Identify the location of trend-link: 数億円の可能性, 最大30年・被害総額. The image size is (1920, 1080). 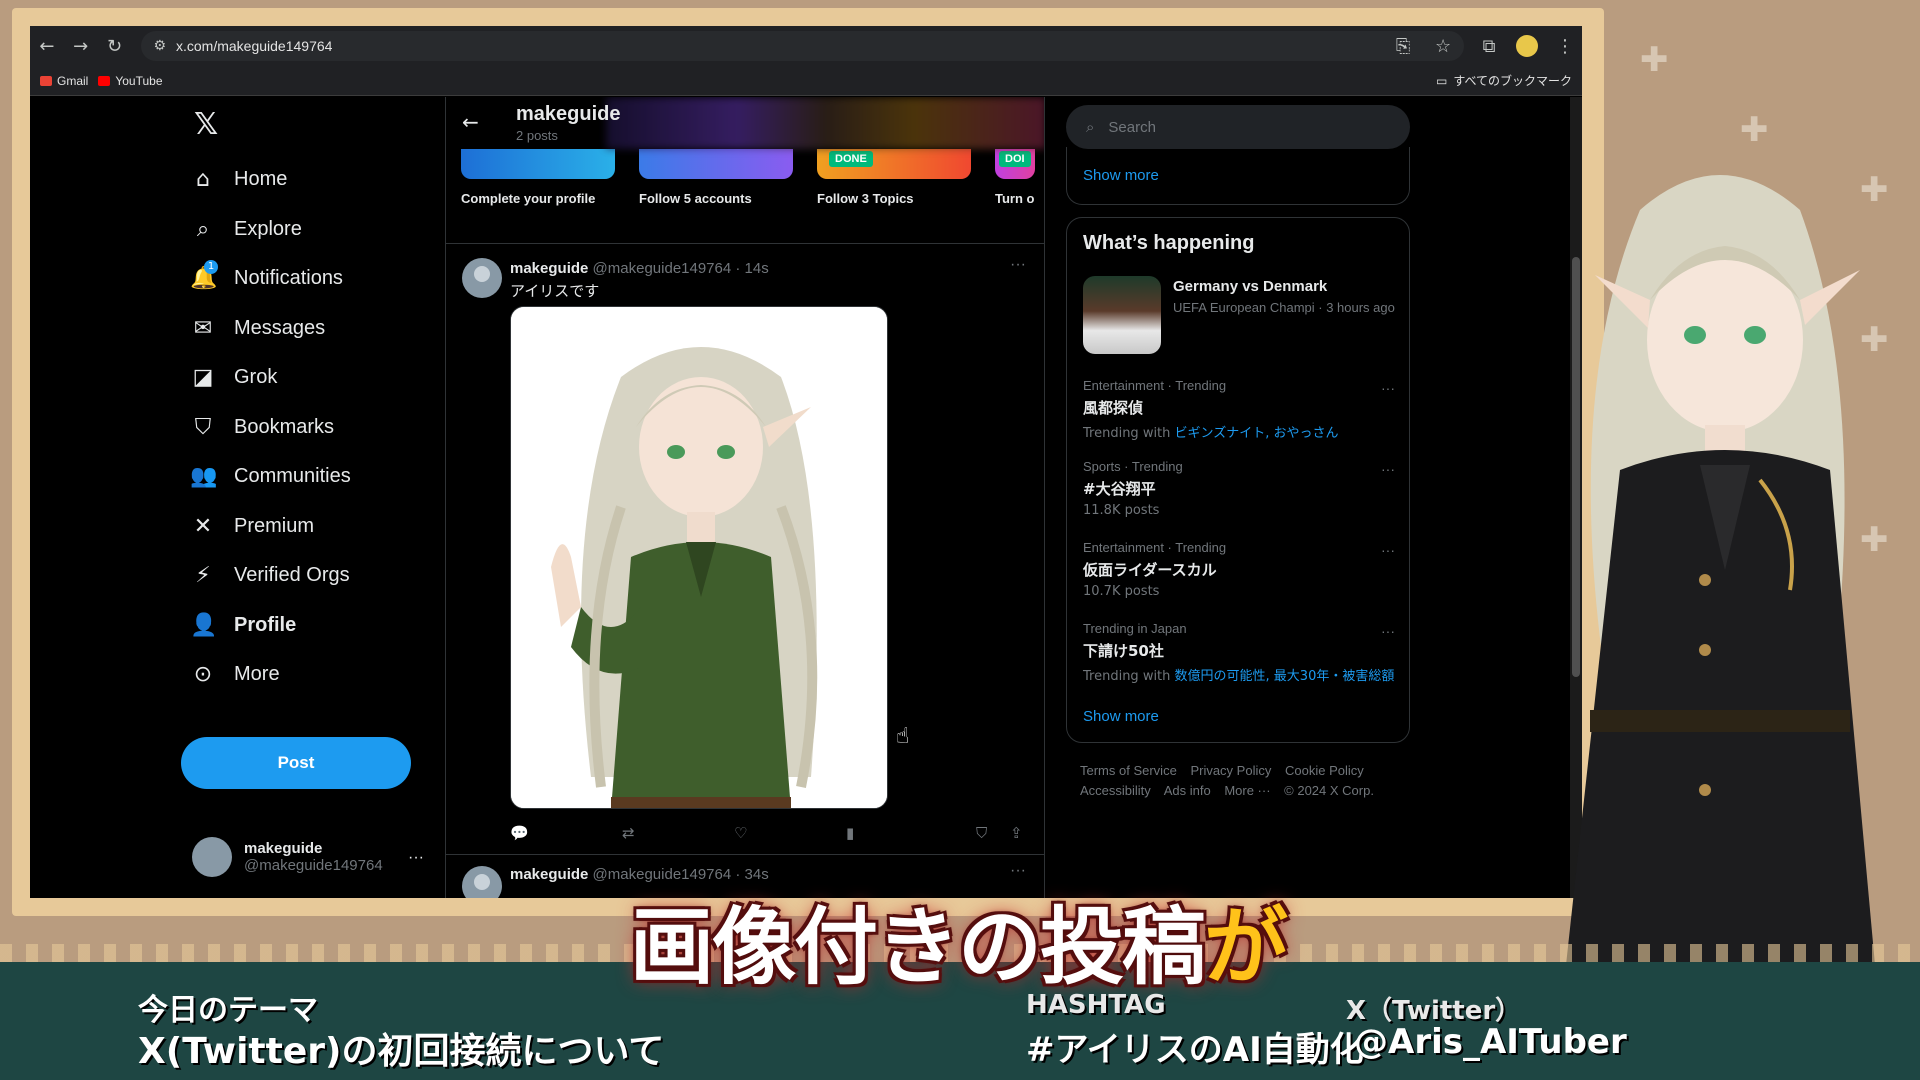
(1285, 676).